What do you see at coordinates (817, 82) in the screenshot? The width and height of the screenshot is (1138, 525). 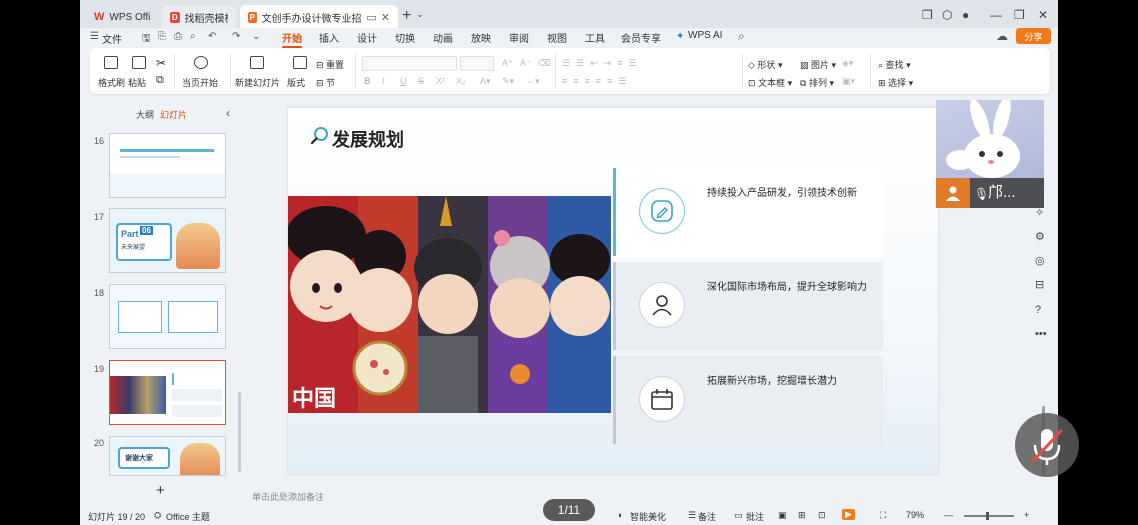 I see `arrange-button: ⧉ 排列 ▾` at bounding box center [817, 82].